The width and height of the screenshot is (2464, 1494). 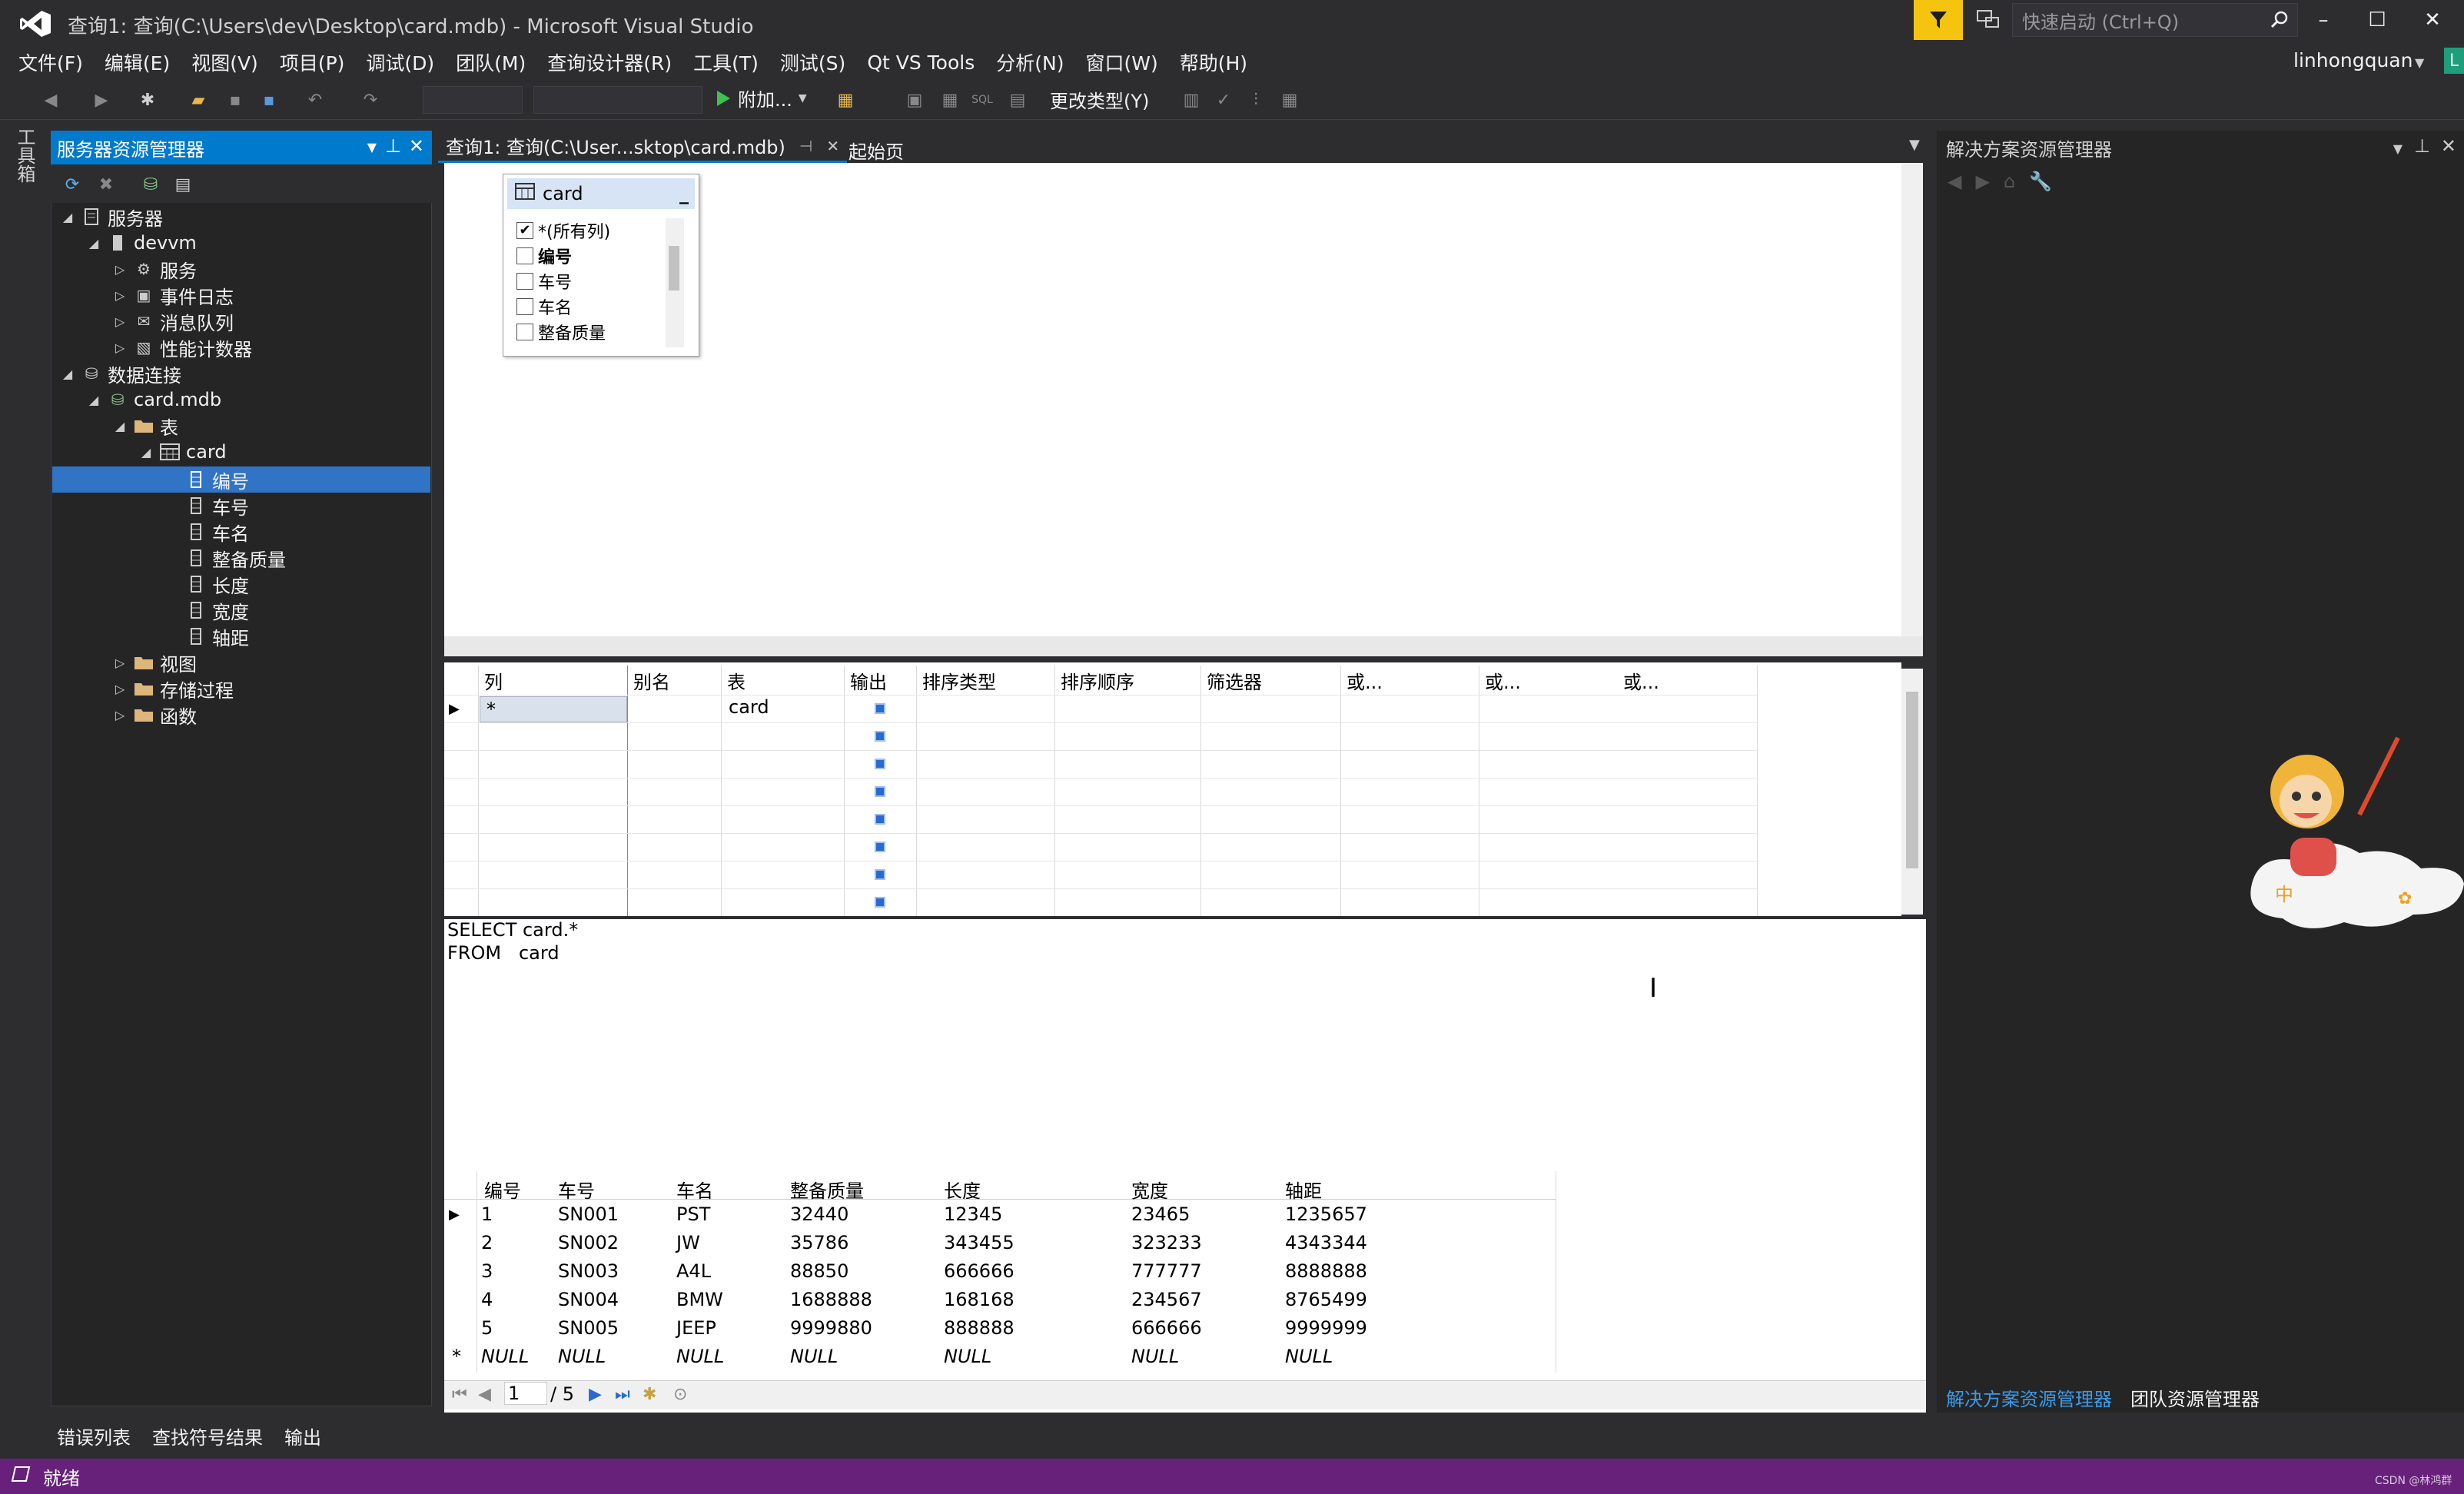 What do you see at coordinates (595, 1394) in the screenshot?
I see `next-record-icon: ▶` at bounding box center [595, 1394].